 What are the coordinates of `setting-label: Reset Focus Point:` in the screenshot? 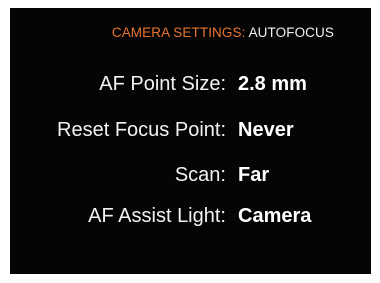 It's located at (141, 130).